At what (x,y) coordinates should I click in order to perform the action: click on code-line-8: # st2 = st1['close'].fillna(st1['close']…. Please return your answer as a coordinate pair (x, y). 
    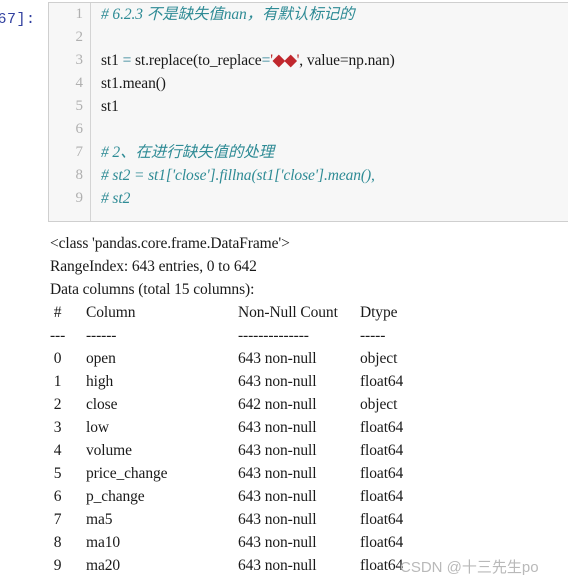
    Looking at the image, I should click on (334, 175).